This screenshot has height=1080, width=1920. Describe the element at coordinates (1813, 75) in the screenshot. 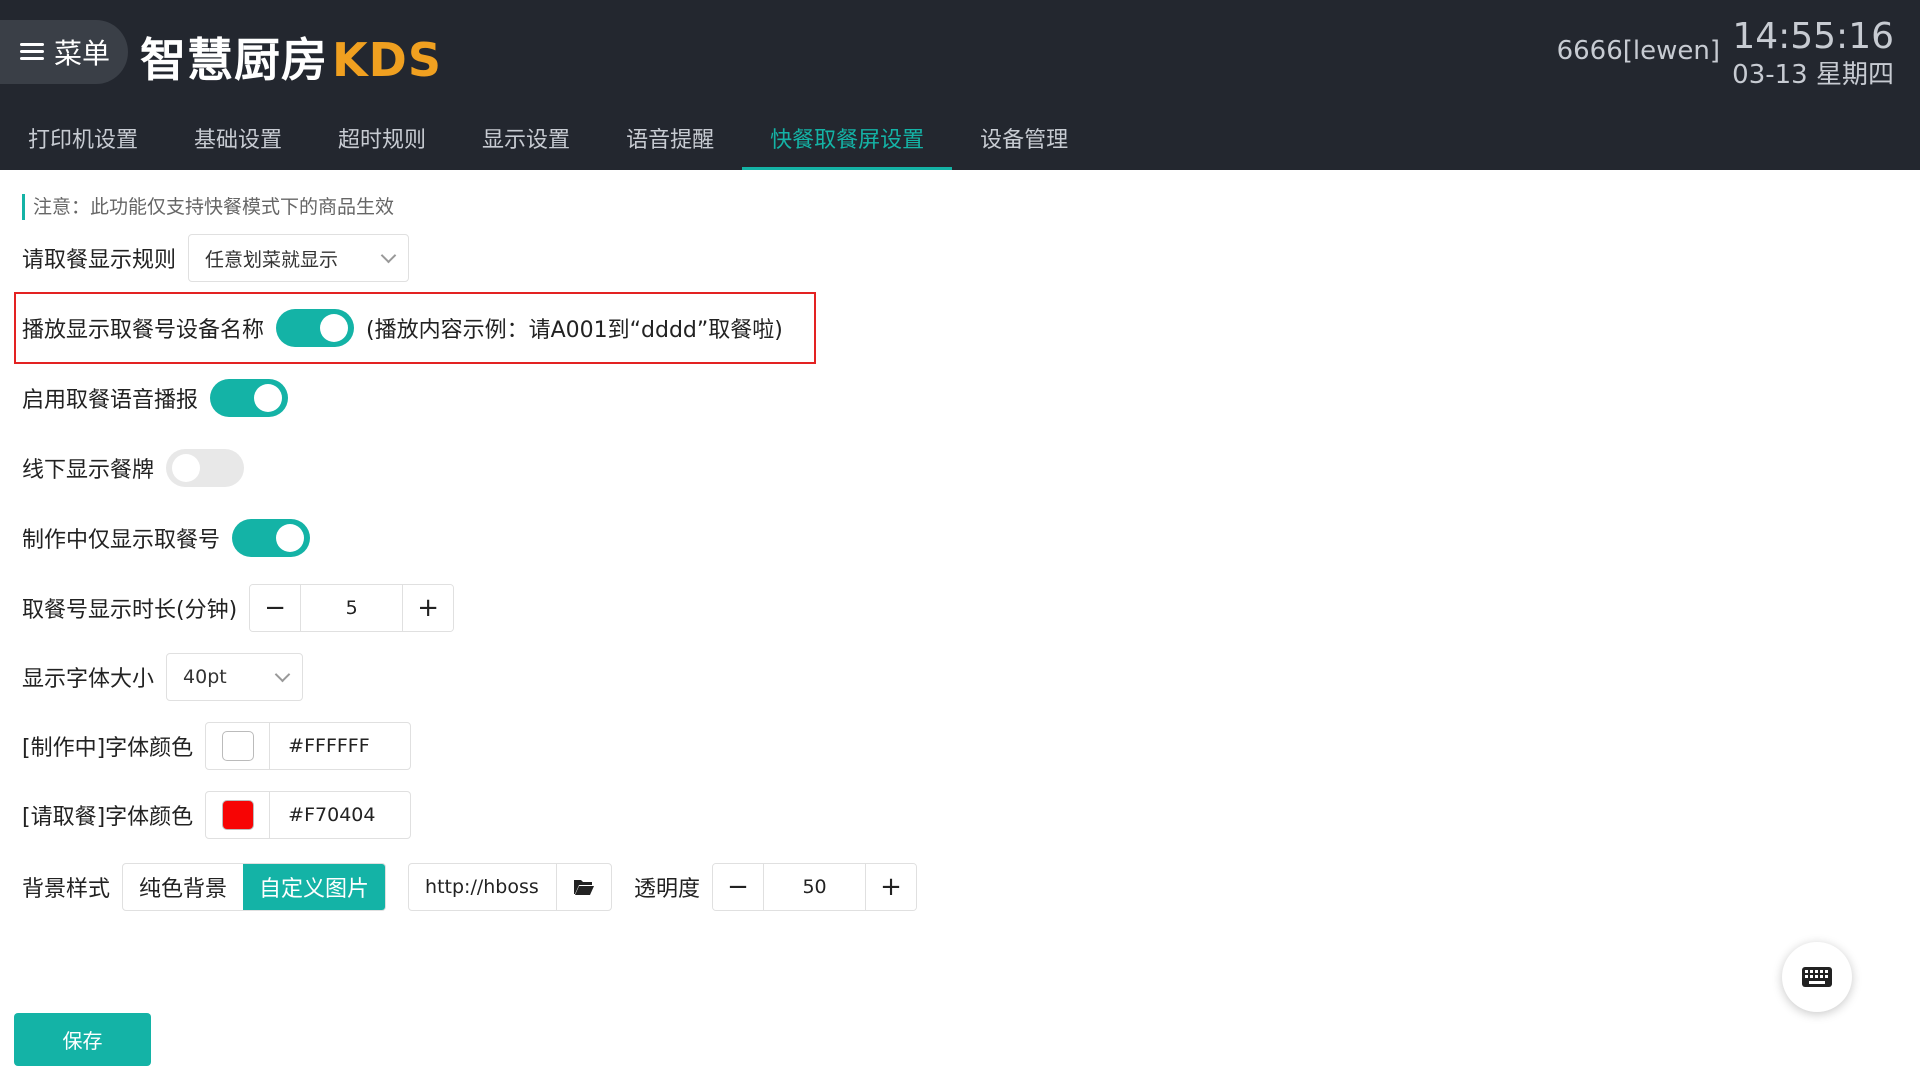

I see `clock-date: 03-13 星期四` at that location.